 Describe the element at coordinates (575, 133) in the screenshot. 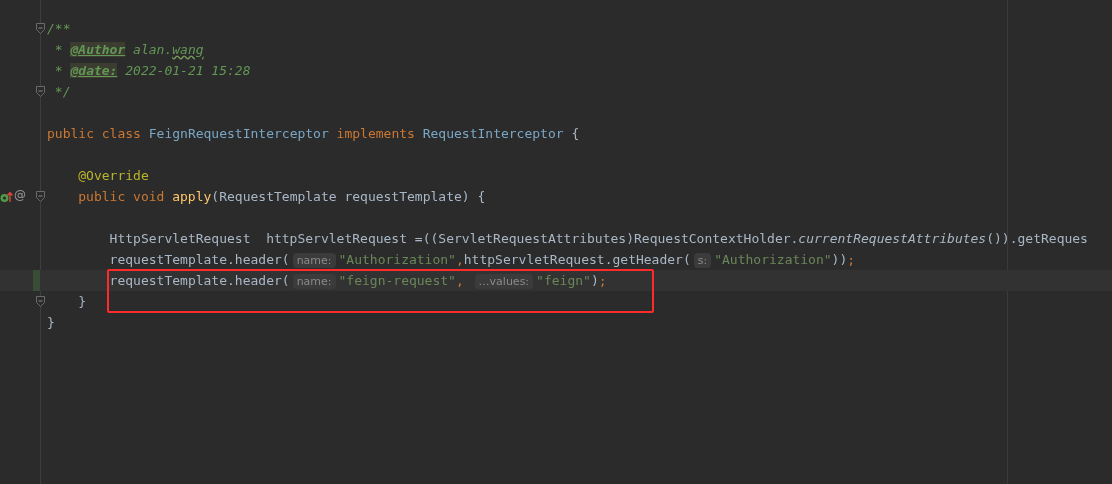

I see `code-text: {` at that location.